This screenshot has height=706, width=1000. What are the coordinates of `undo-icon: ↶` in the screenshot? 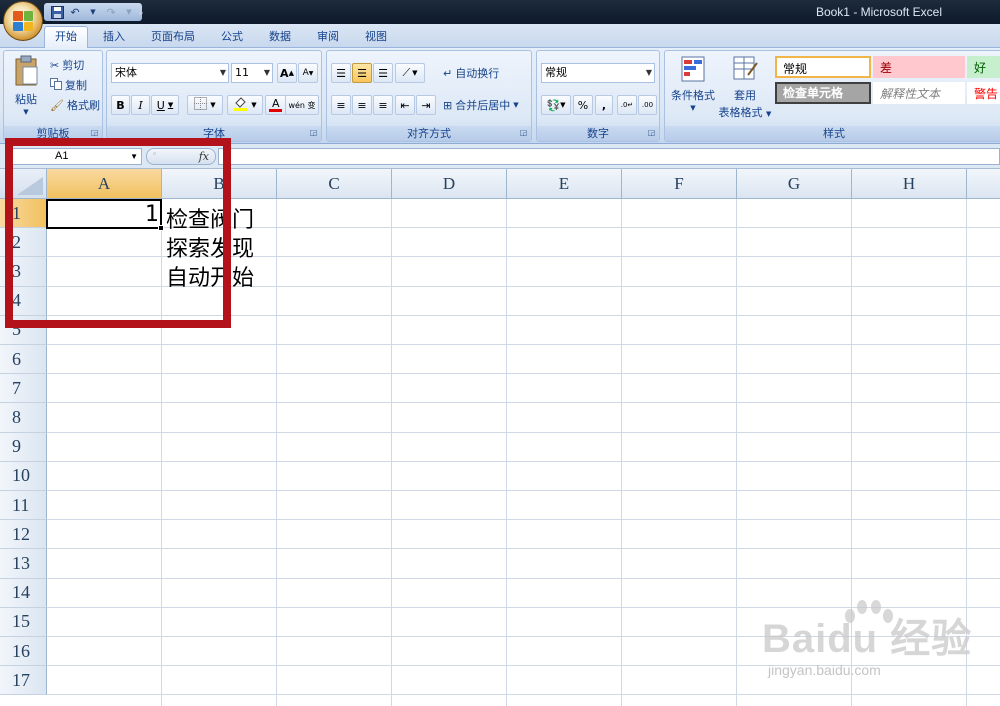 It's located at (75, 12).